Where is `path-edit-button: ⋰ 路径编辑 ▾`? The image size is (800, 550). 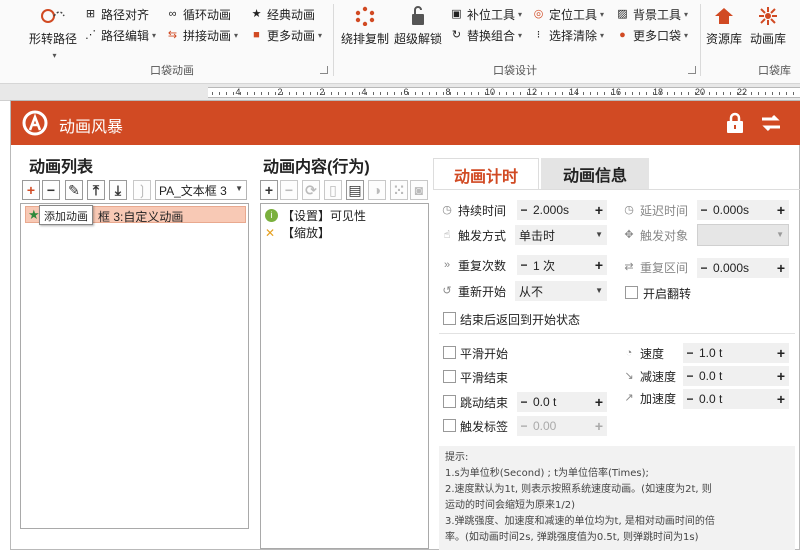
path-edit-button: ⋰ 路径编辑 ▾ is located at coordinates (120, 35).